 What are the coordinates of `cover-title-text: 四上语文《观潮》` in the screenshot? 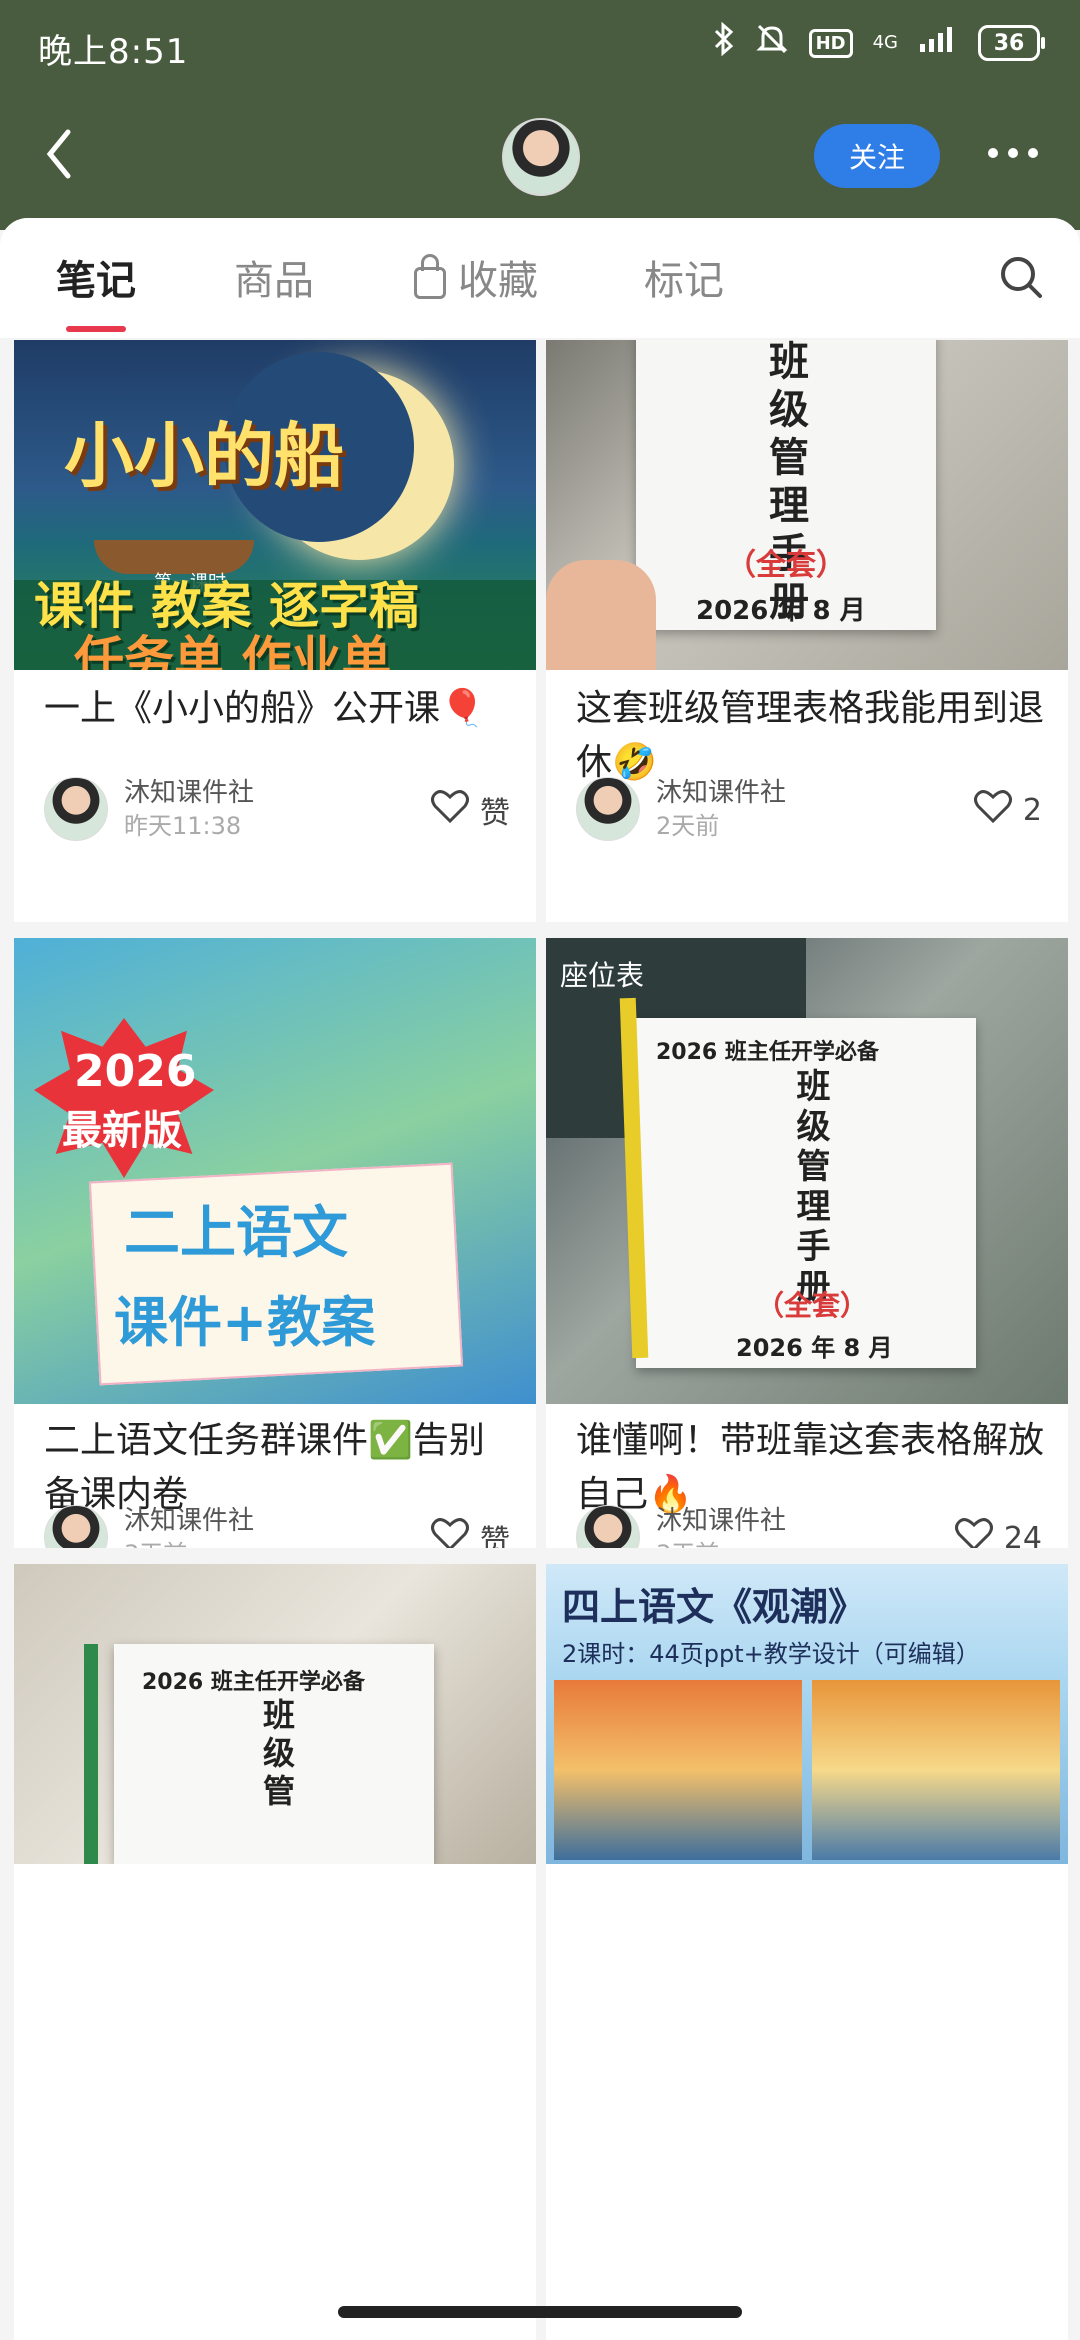 It's located at (714, 1607).